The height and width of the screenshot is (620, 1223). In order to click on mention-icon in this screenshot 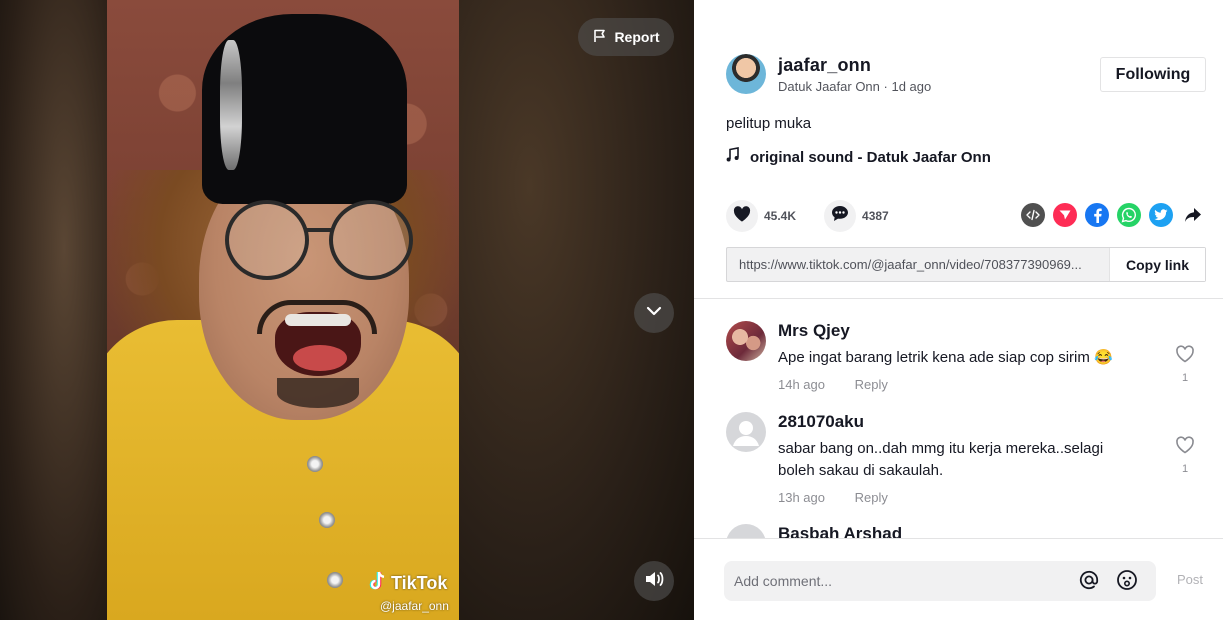, I will do `click(1089, 582)`.